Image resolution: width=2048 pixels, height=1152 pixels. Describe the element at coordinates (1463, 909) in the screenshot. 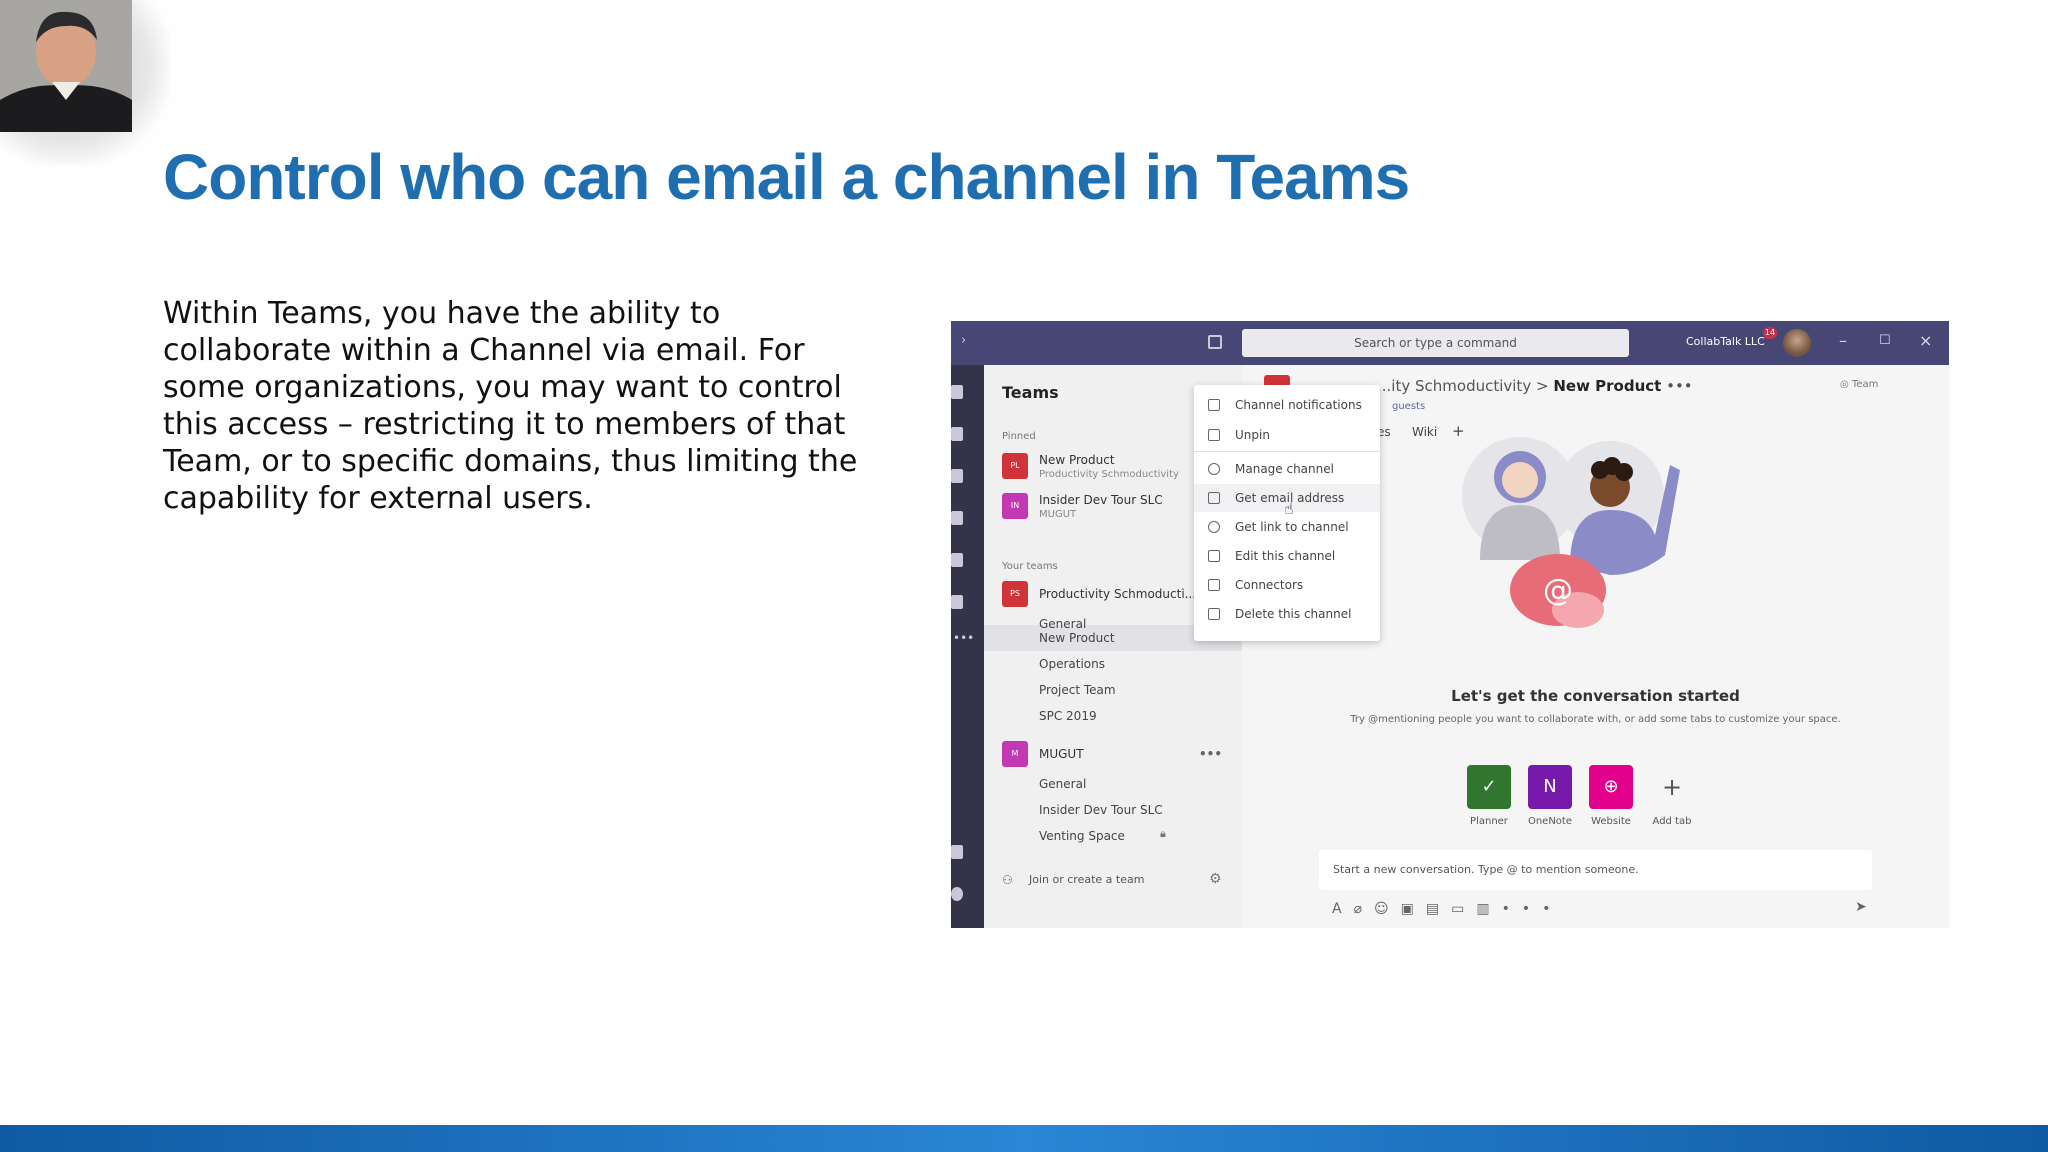

I see `meet-icon: ▭` at that location.